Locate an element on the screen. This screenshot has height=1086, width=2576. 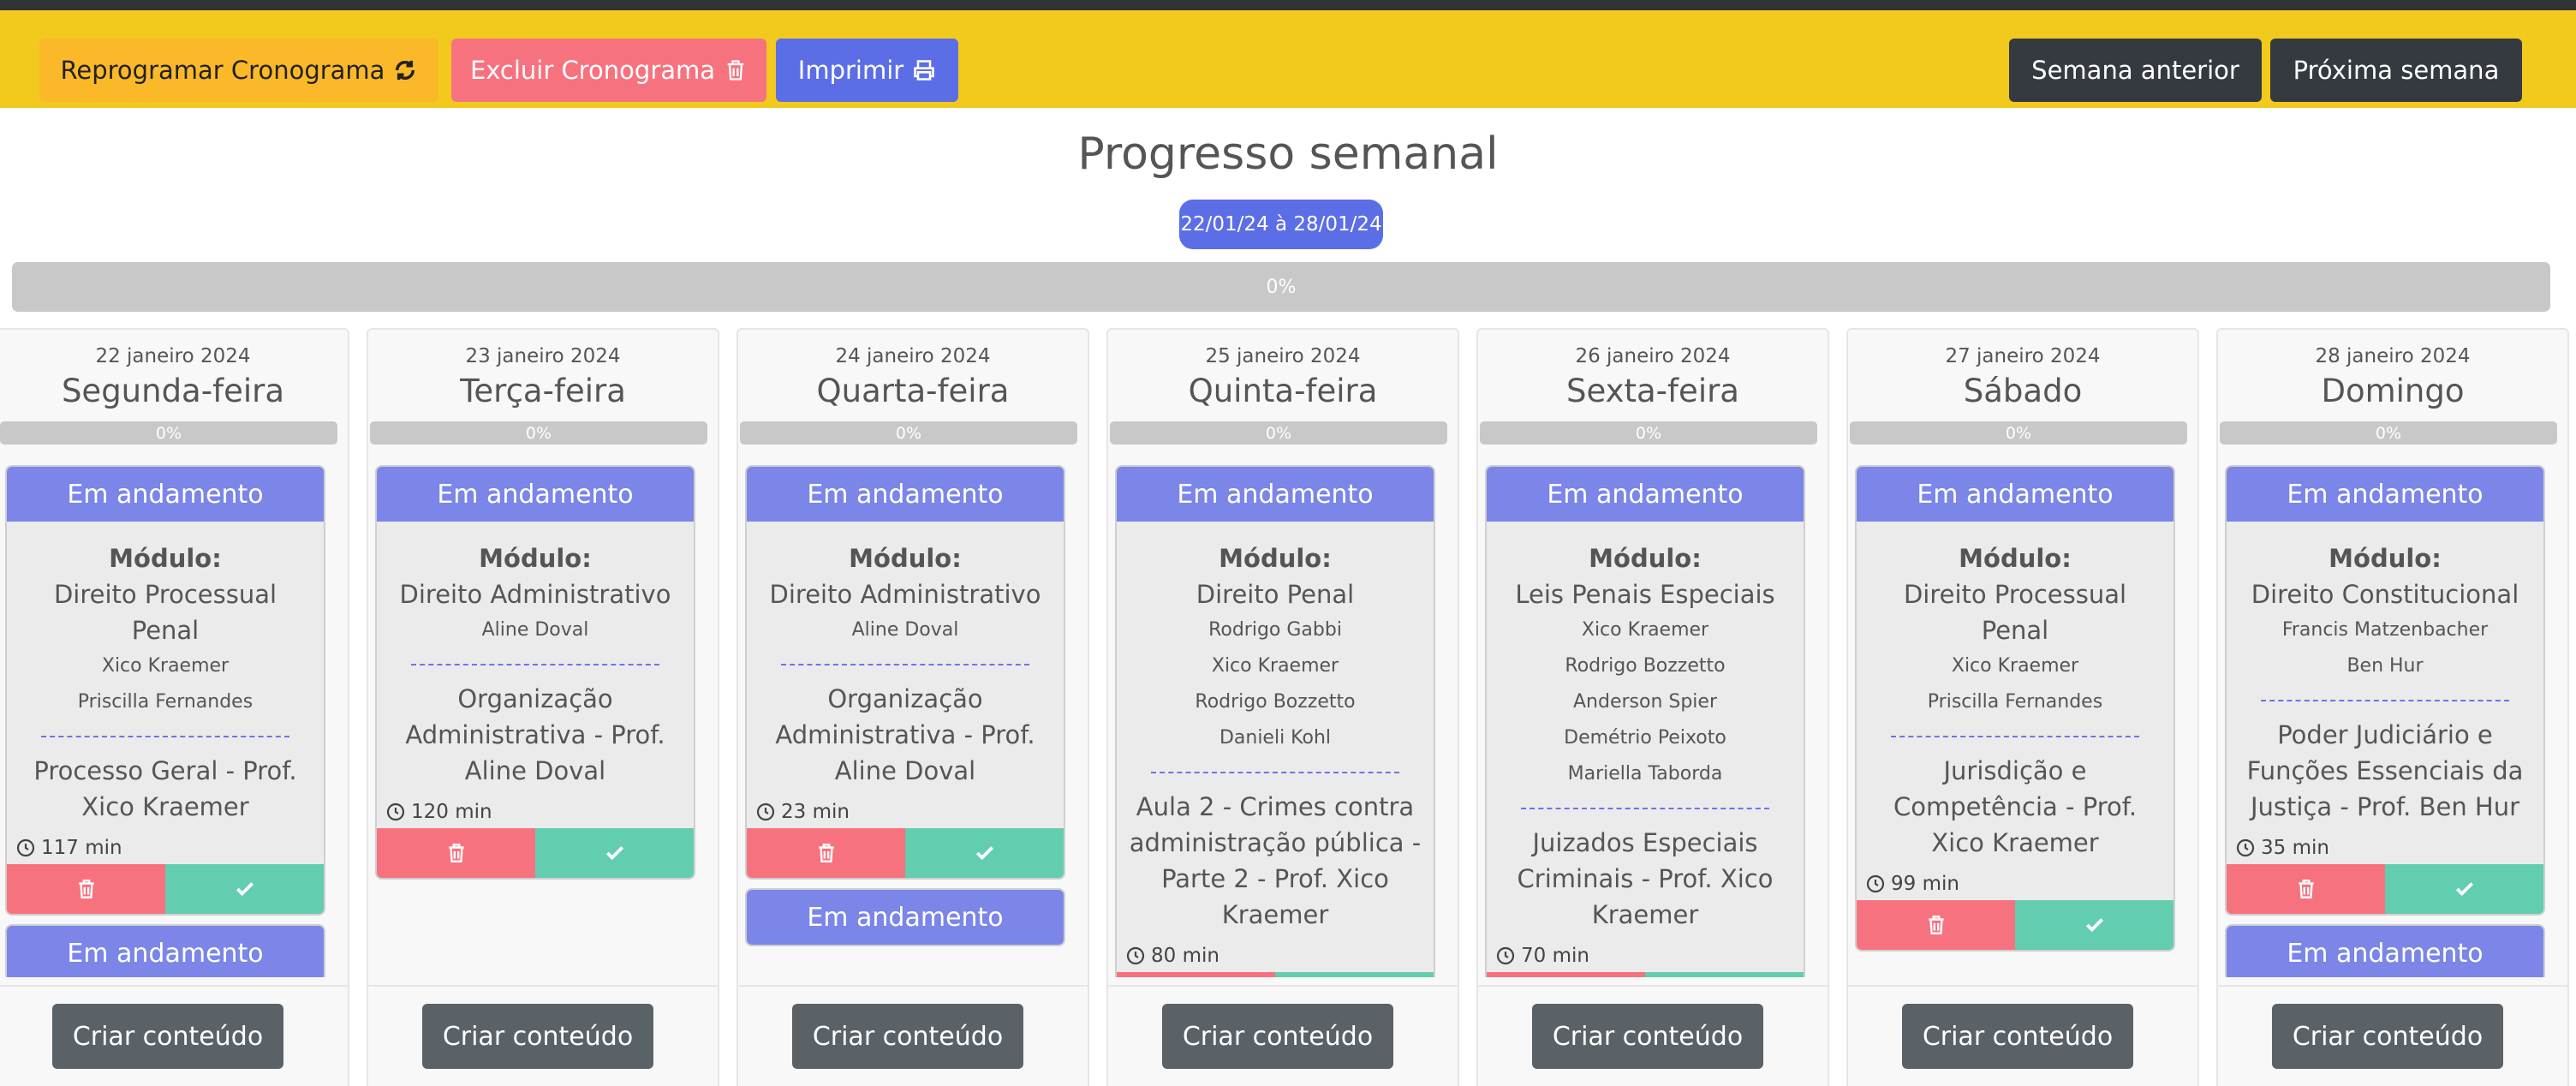
previous-week-button: Semana anterior is located at coordinates (2136, 70).